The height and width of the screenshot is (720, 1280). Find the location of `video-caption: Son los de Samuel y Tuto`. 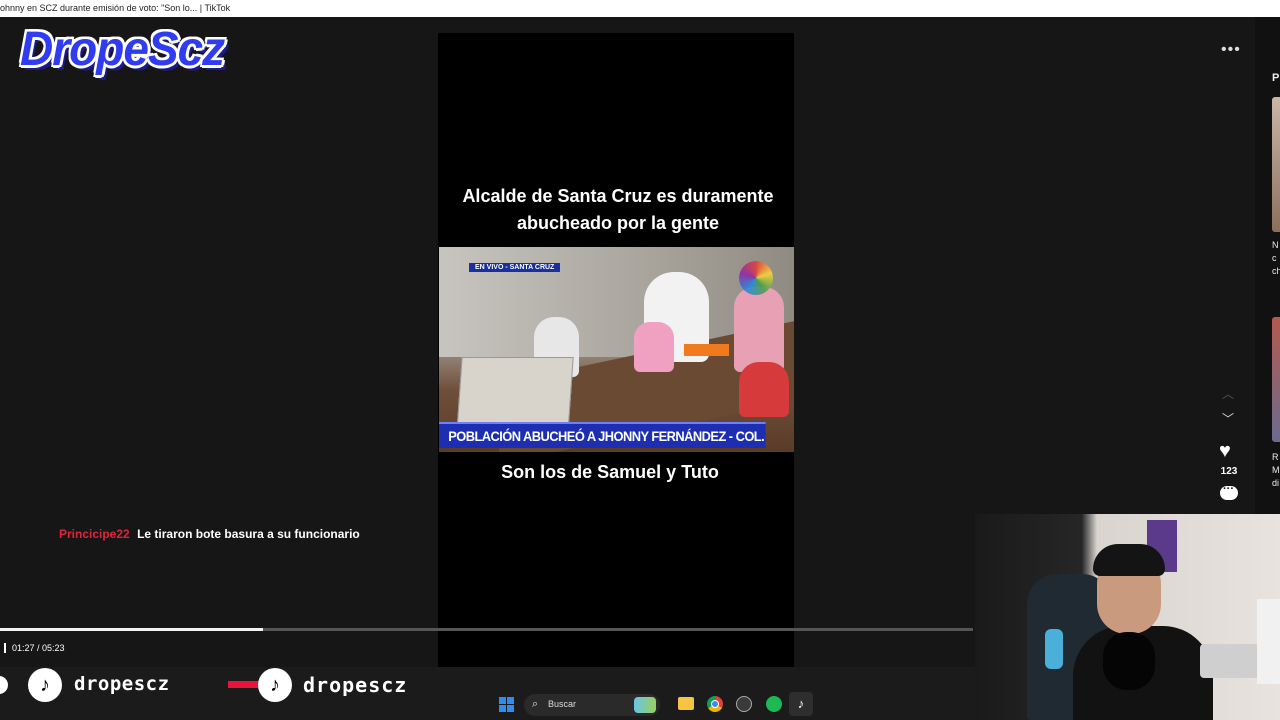

video-caption: Son los de Samuel y Tuto is located at coordinates (610, 472).